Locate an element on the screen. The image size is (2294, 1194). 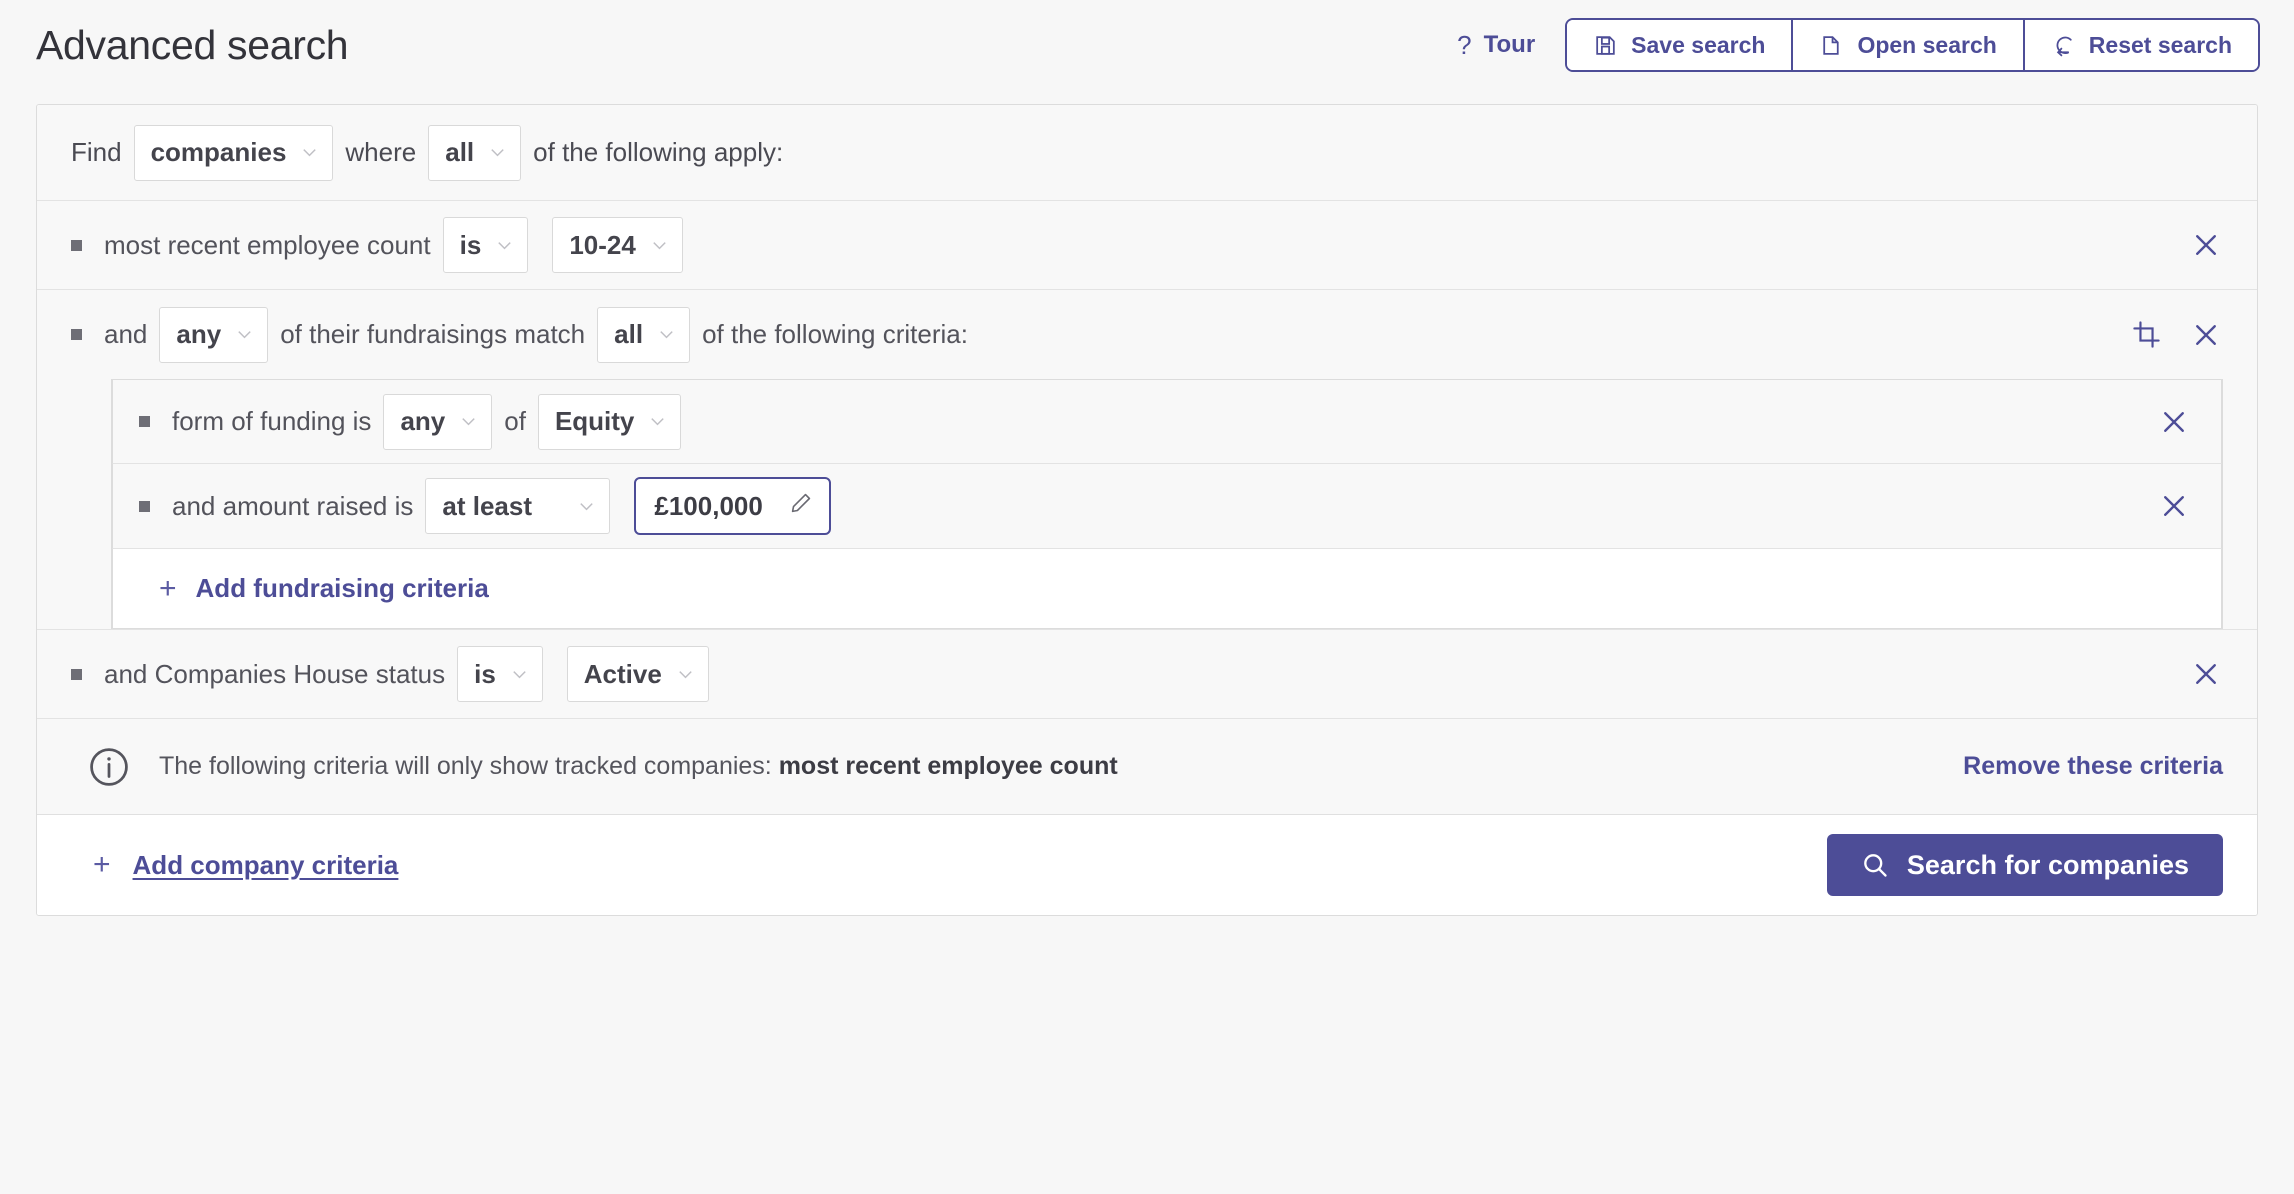
add-fundraising-criteria-button: + Add fundraising criteria is located at coordinates (314, 588).